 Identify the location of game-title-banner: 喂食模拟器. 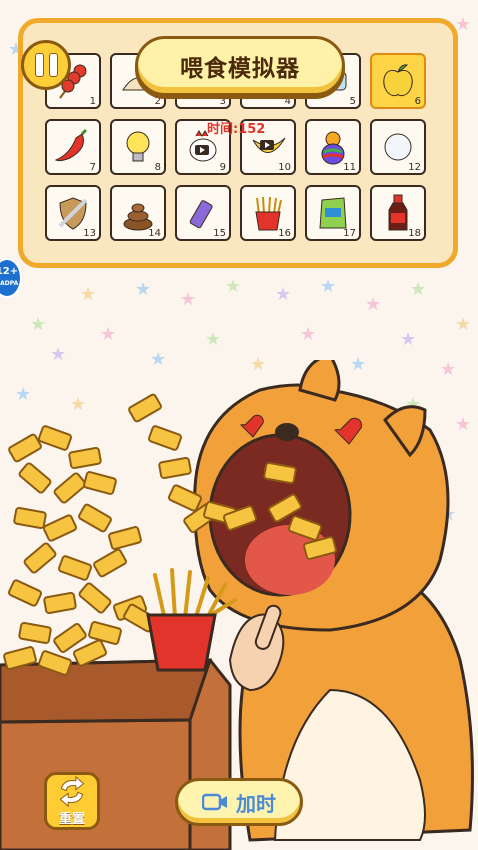
(240, 66).